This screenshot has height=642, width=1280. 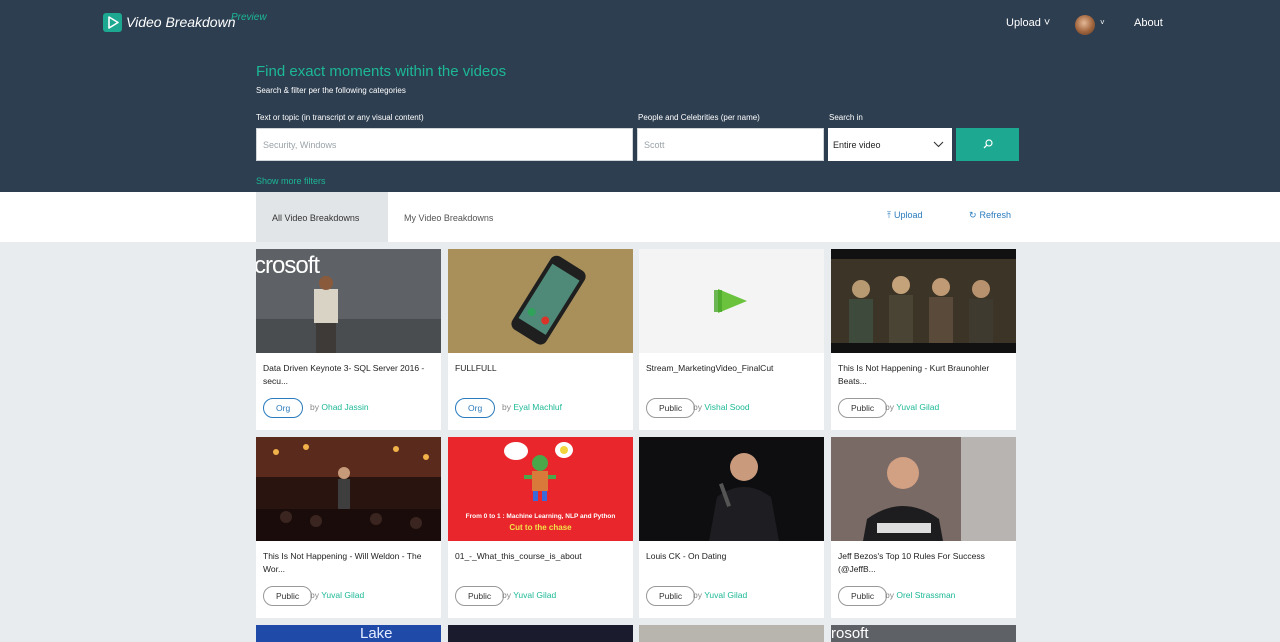 What do you see at coordinates (180, 22) in the screenshot?
I see `brand-name: Video Breakdown` at bounding box center [180, 22].